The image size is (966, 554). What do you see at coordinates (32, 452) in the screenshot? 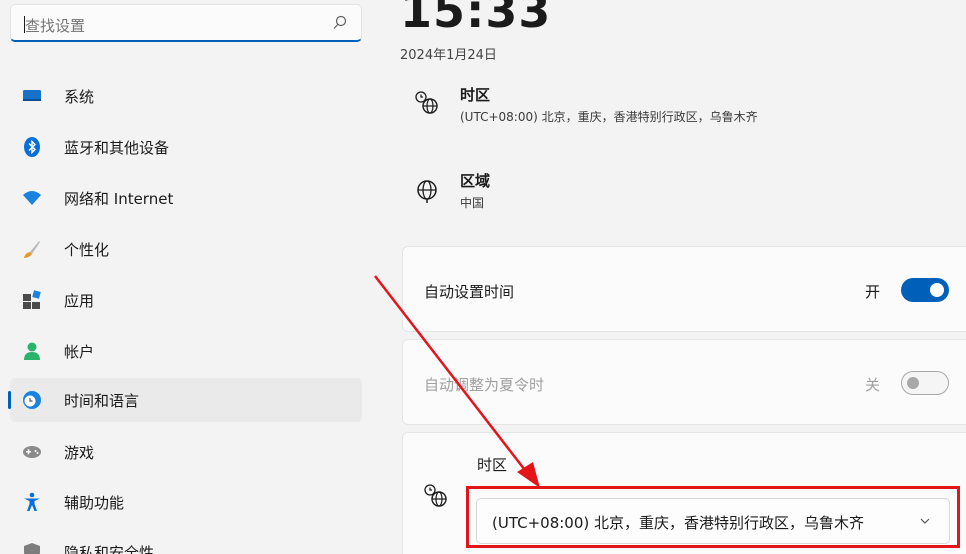
I see `gaming-icon` at bounding box center [32, 452].